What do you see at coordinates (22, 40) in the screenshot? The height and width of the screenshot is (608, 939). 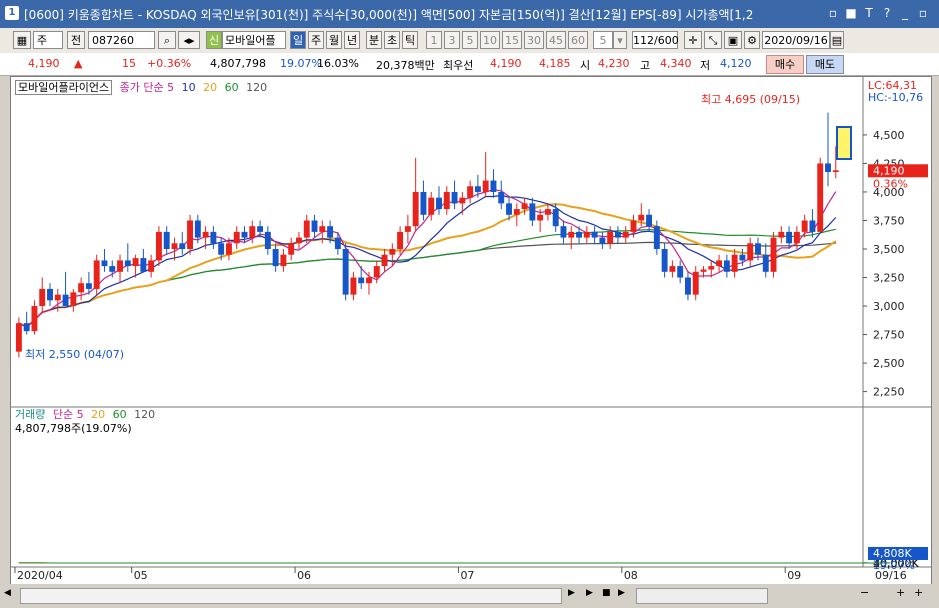 I see `layout-icon: ▦` at bounding box center [22, 40].